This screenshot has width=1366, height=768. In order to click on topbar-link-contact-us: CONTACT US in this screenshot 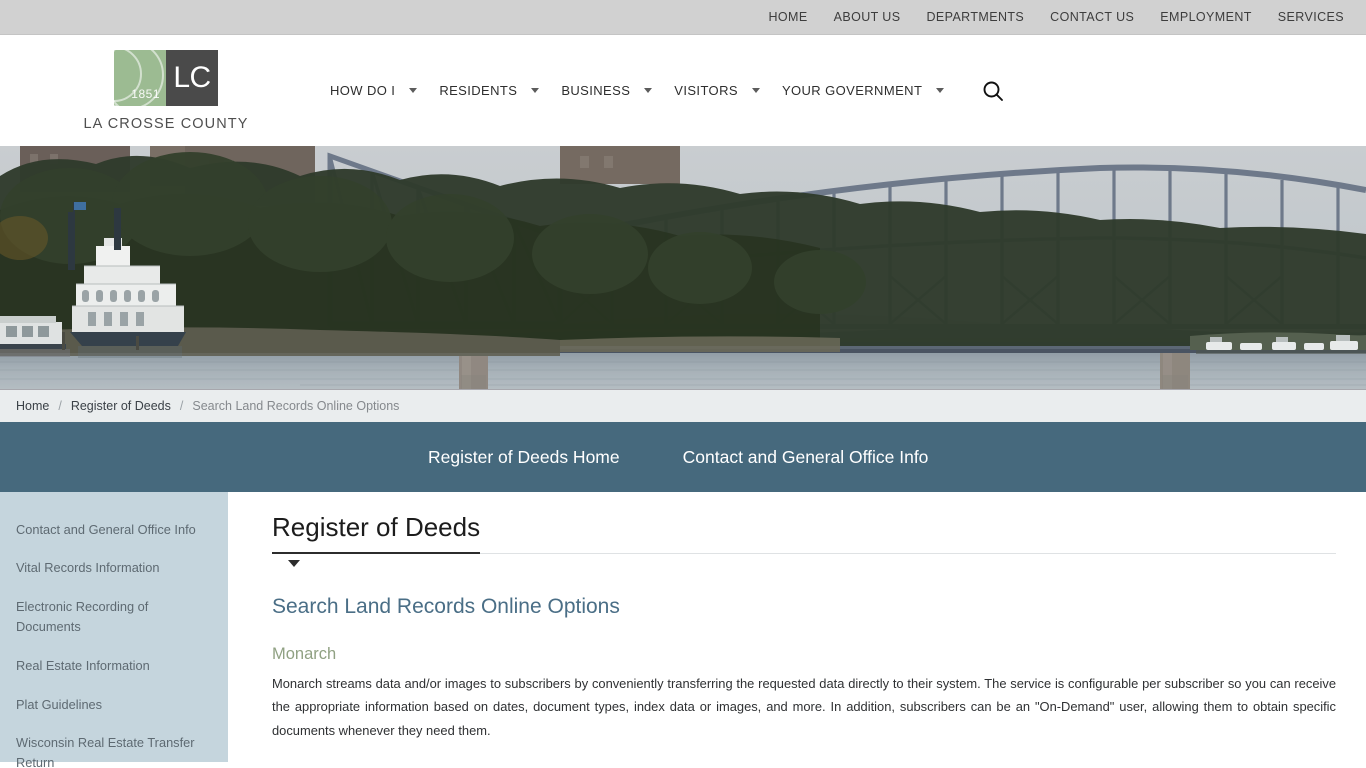, I will do `click(1092, 17)`.